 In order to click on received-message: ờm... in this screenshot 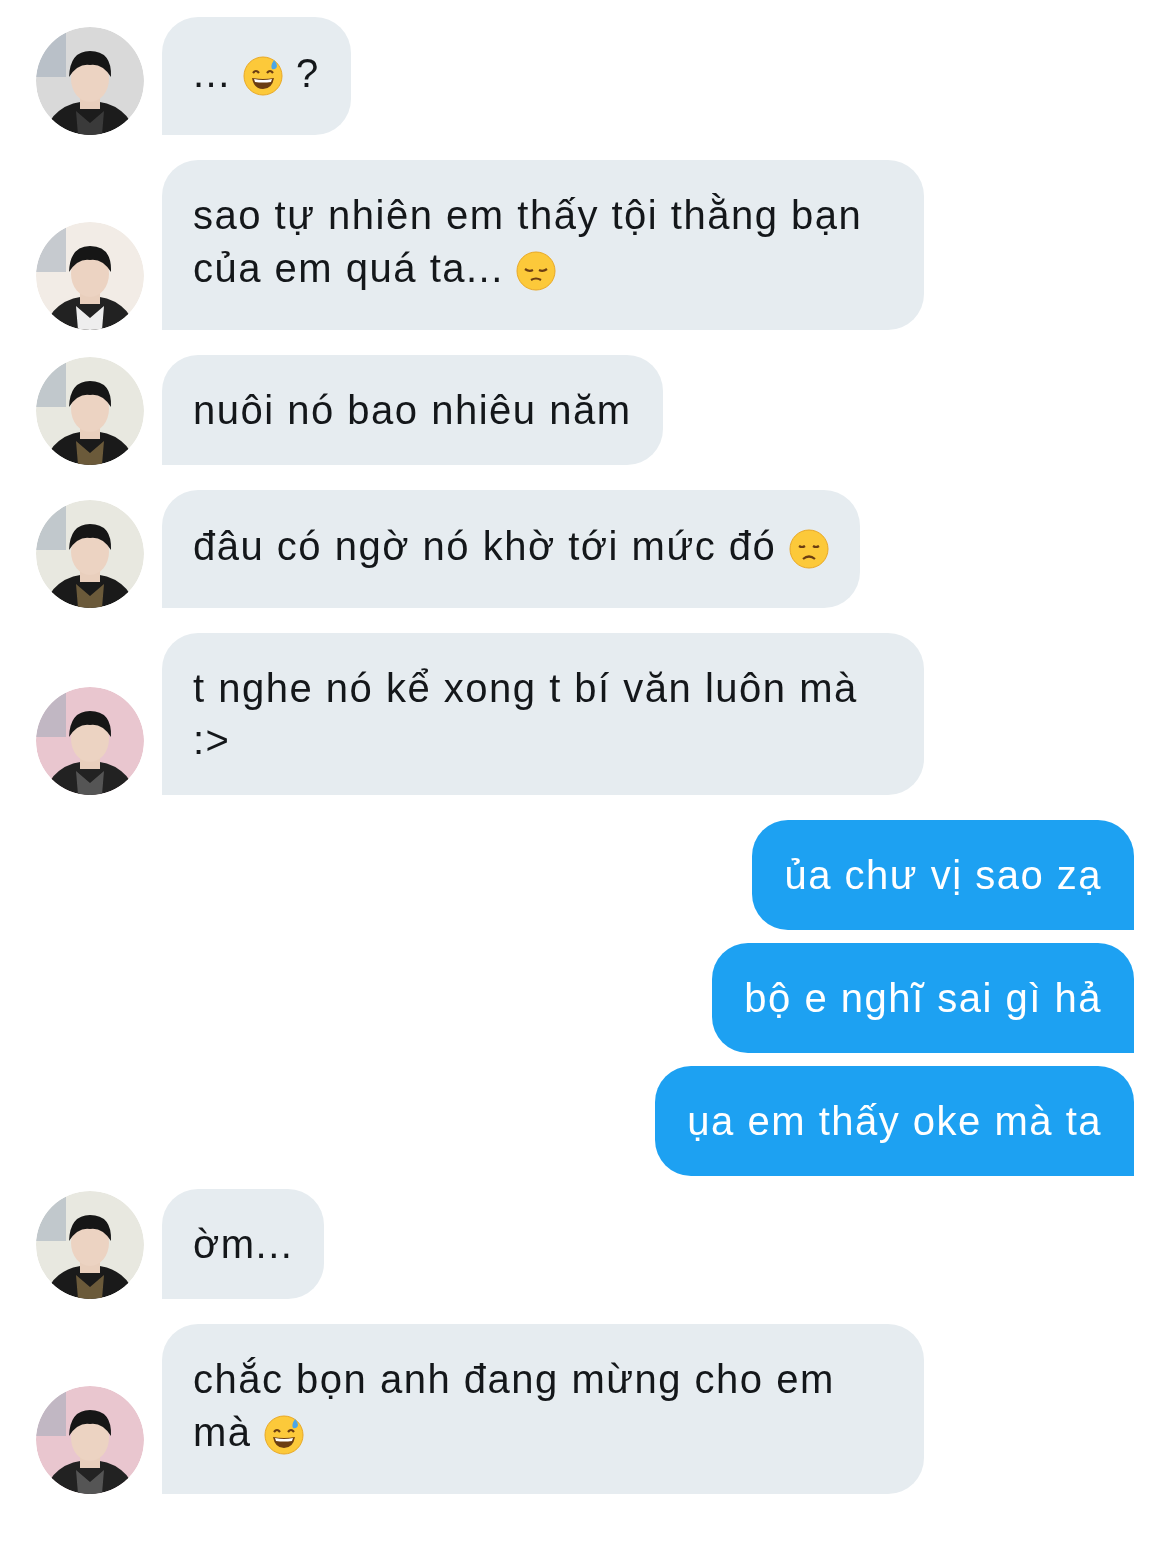, I will do `click(243, 1244)`.